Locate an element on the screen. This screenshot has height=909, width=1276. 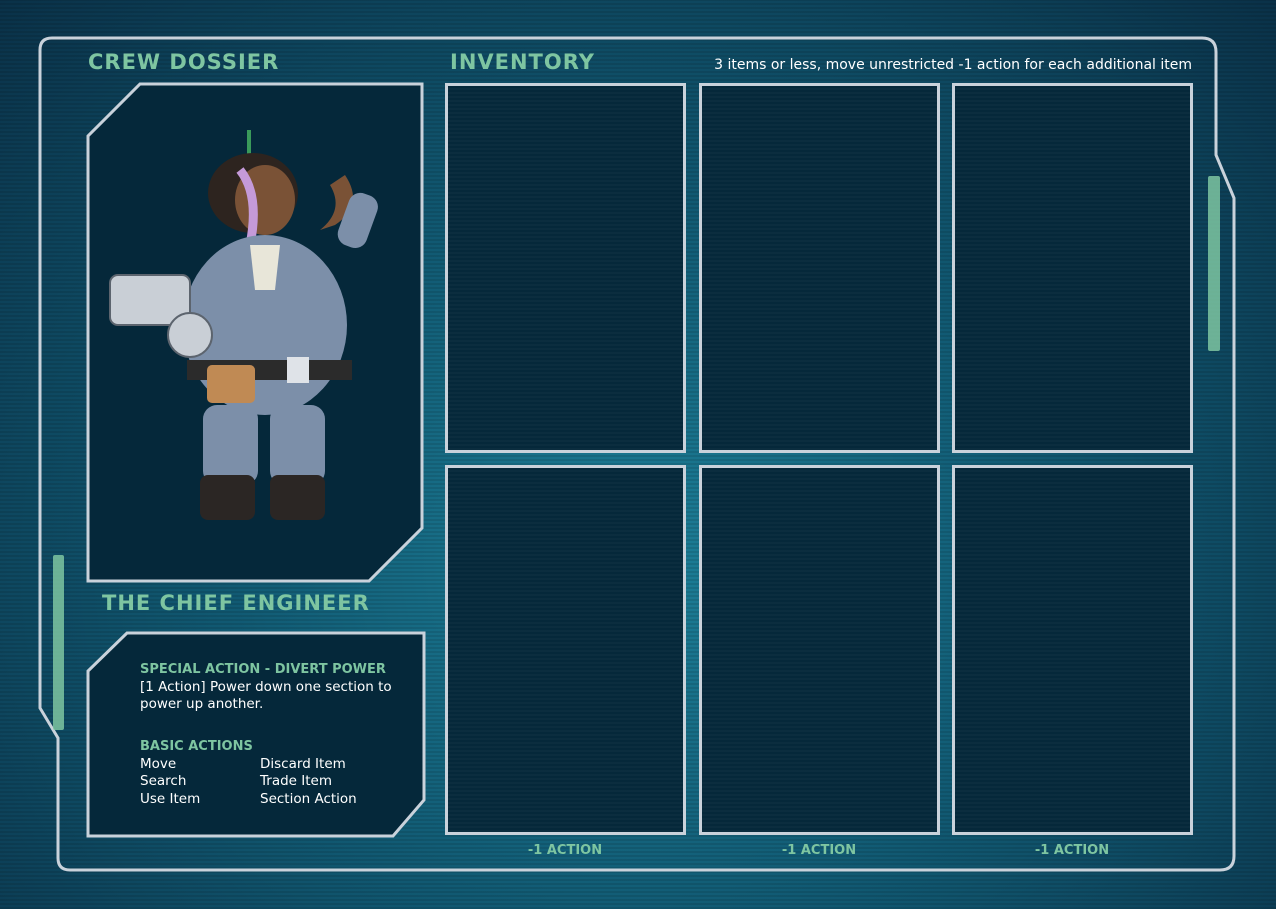
inventory-title: INVENTORY is located at coordinates (522, 62).